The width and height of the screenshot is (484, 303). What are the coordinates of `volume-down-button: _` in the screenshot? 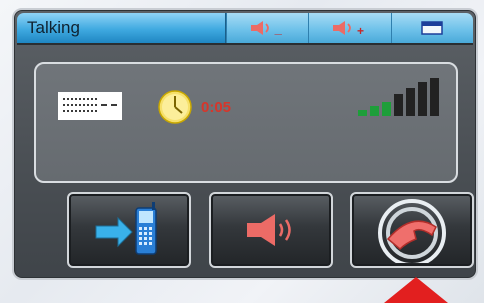 It's located at (267, 28).